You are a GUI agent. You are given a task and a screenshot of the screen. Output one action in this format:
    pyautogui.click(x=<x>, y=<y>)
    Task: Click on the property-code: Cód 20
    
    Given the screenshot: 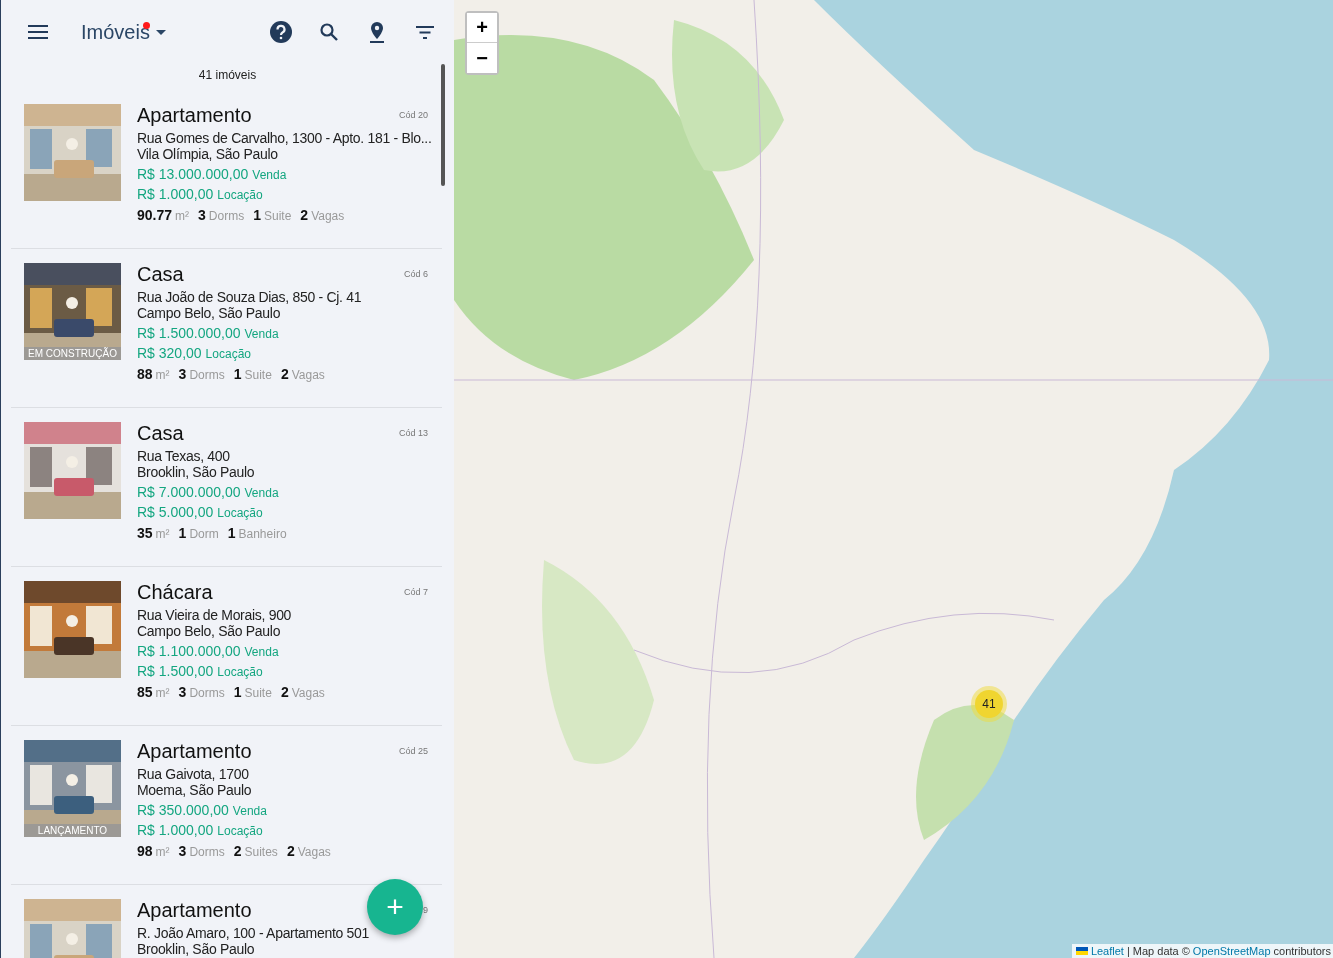 What is the action you would take?
    pyautogui.click(x=413, y=115)
    